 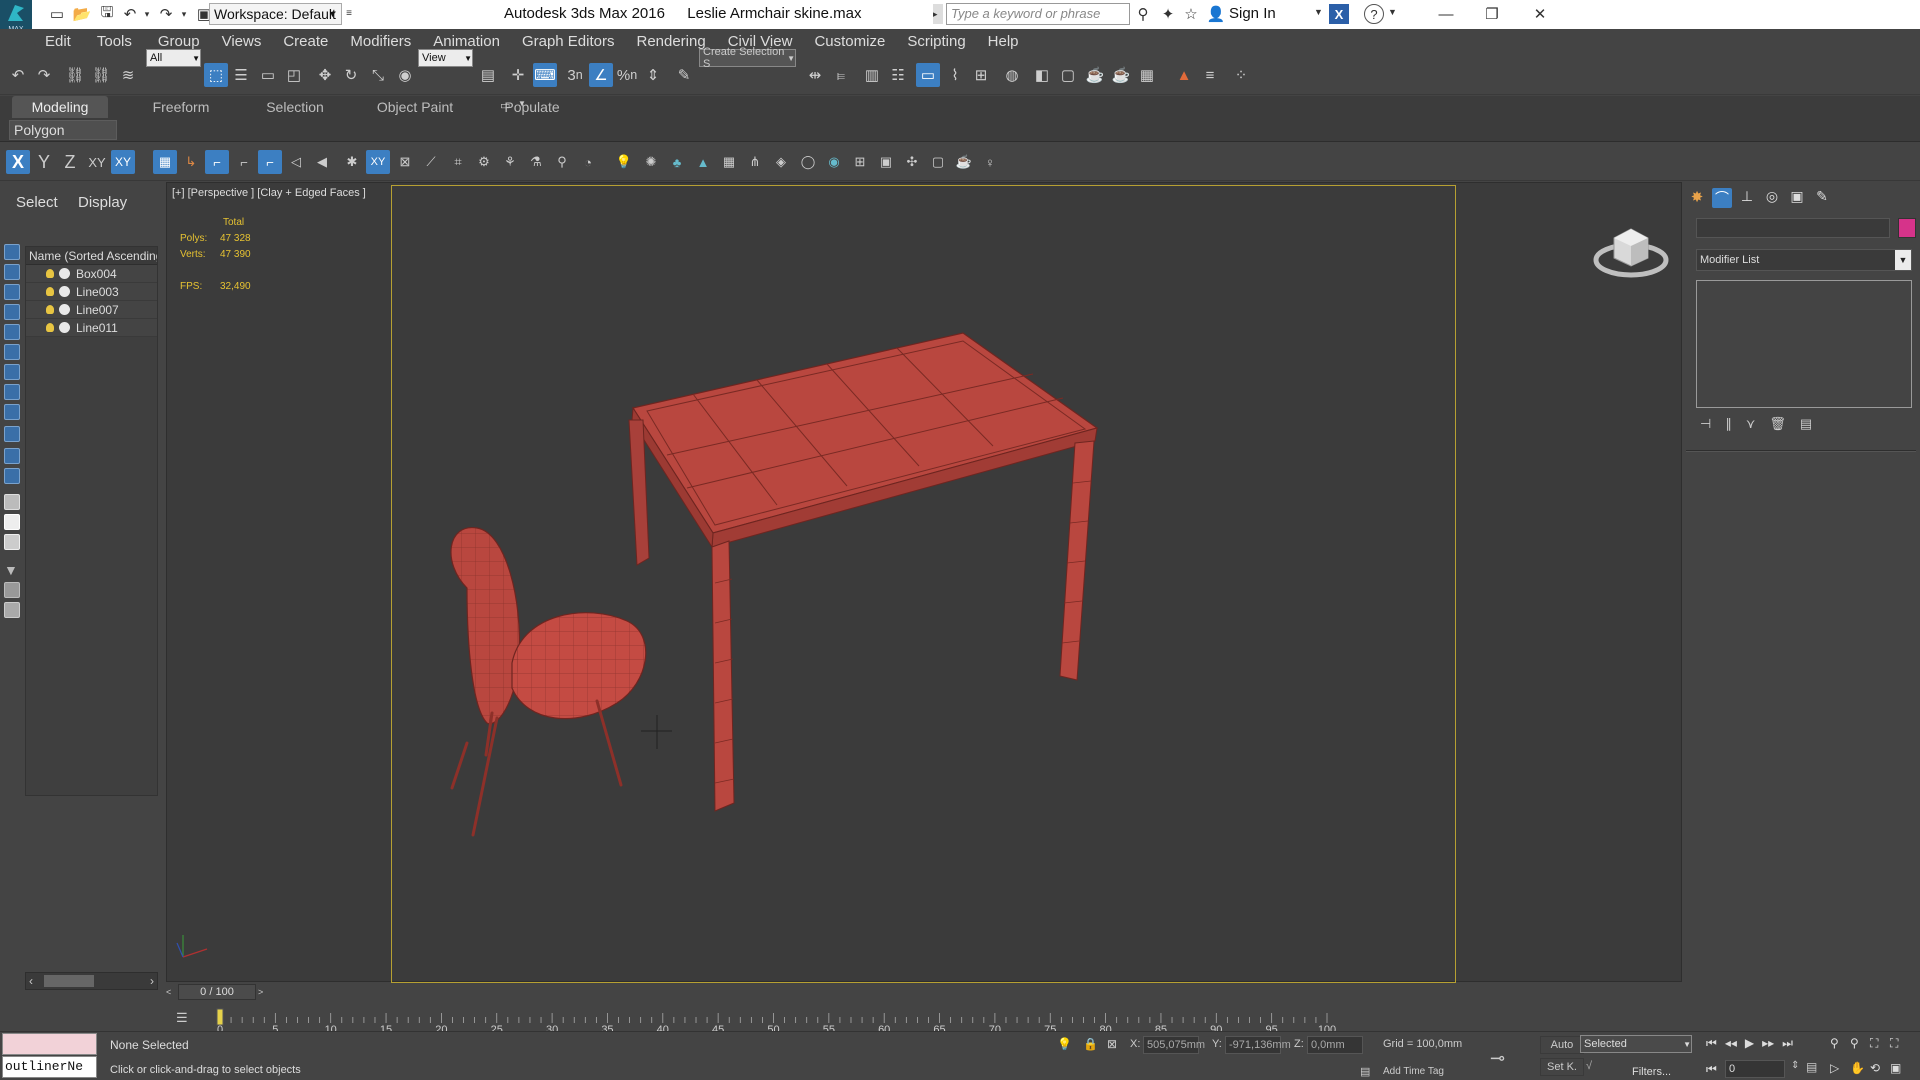 What do you see at coordinates (241, 75) in the screenshot?
I see `select-by-name-icon: ☰` at bounding box center [241, 75].